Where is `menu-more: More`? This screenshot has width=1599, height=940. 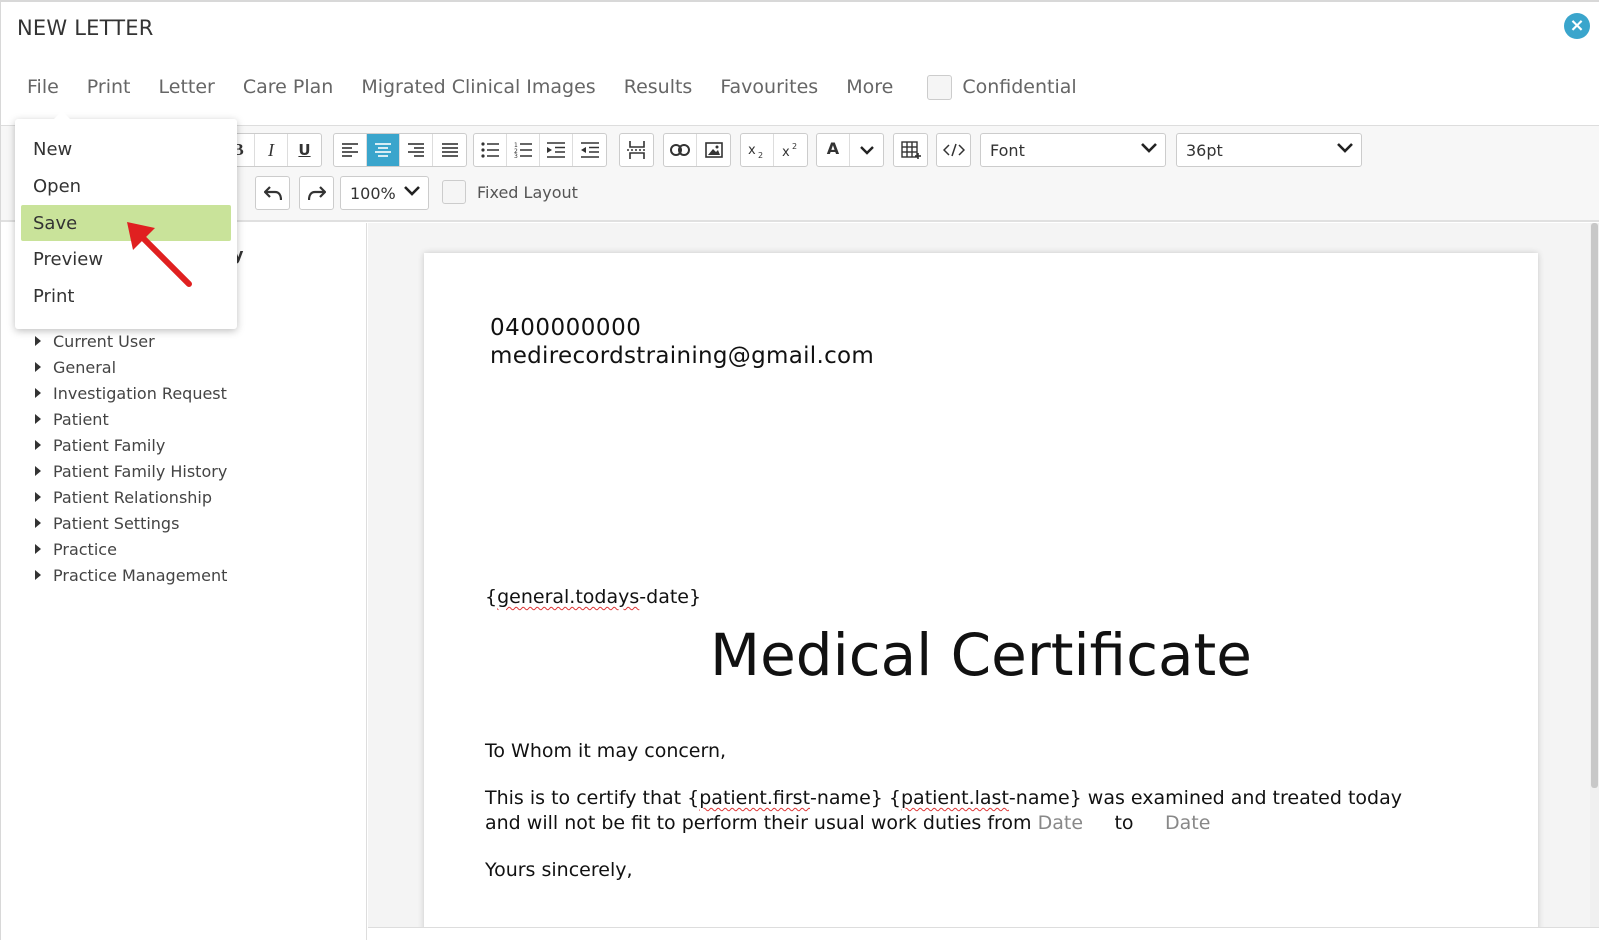
menu-more: More is located at coordinates (869, 87).